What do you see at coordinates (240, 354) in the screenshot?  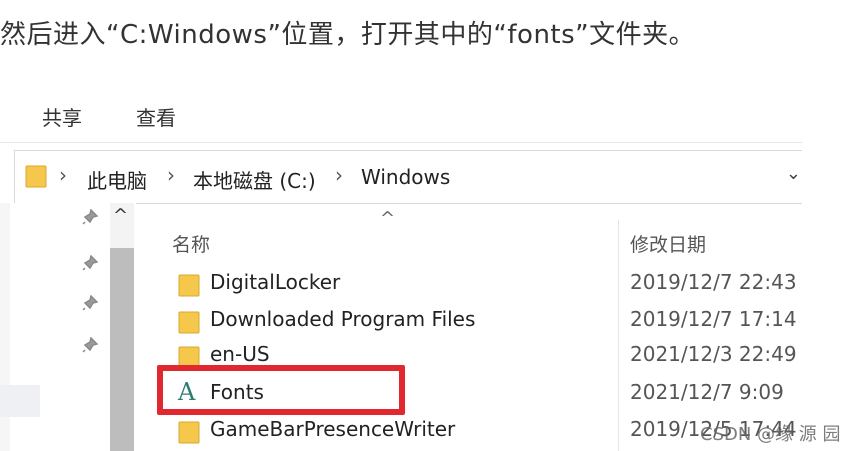 I see `file-name: en-US` at bounding box center [240, 354].